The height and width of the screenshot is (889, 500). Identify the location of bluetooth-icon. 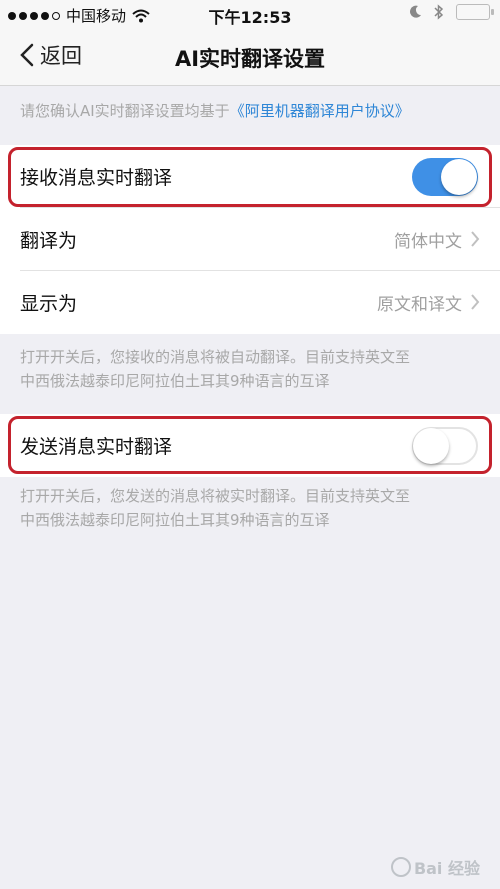
(439, 12).